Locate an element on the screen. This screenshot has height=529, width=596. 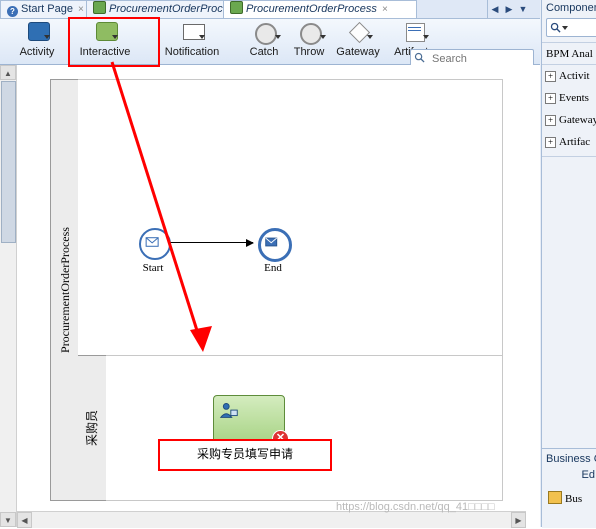
palette-tool-activity: Activity is located at coordinates (37, 39).